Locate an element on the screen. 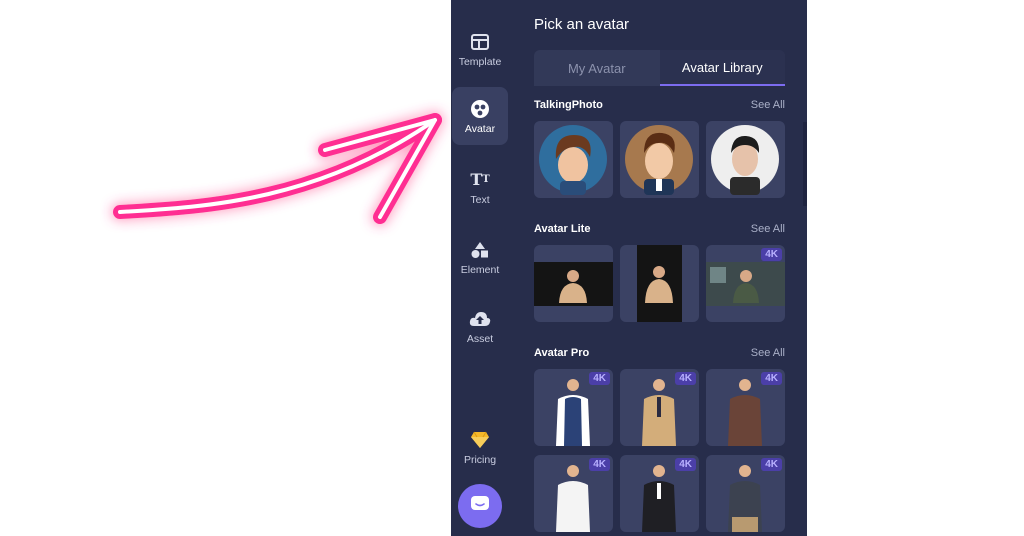 The height and width of the screenshot is (536, 1024). section-title: Avatar Lite is located at coordinates (562, 229).